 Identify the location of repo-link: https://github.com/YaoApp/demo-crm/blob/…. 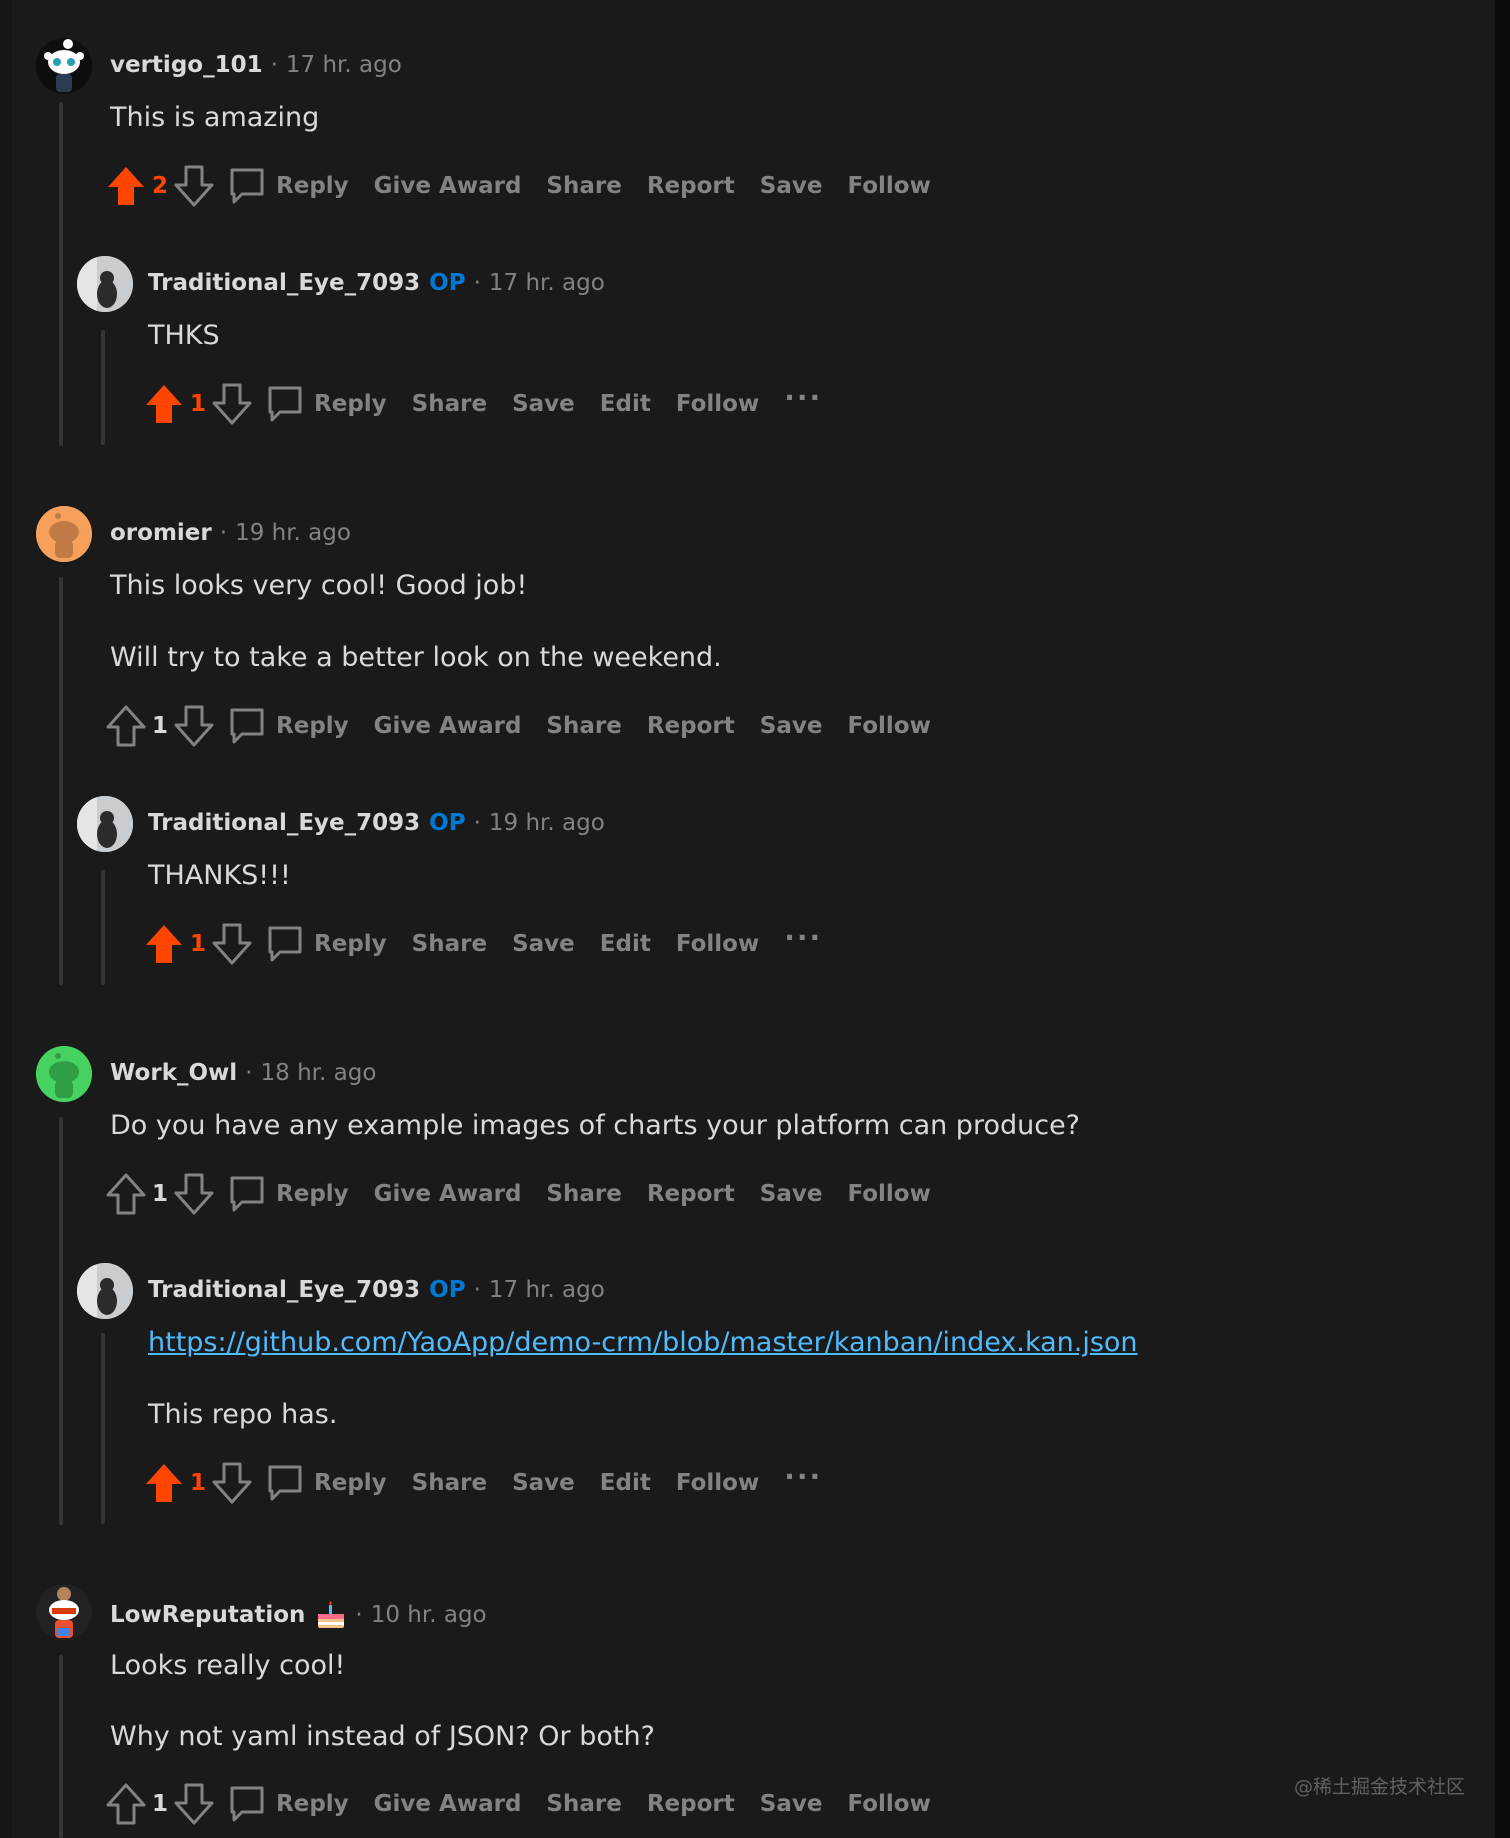
(643, 1342).